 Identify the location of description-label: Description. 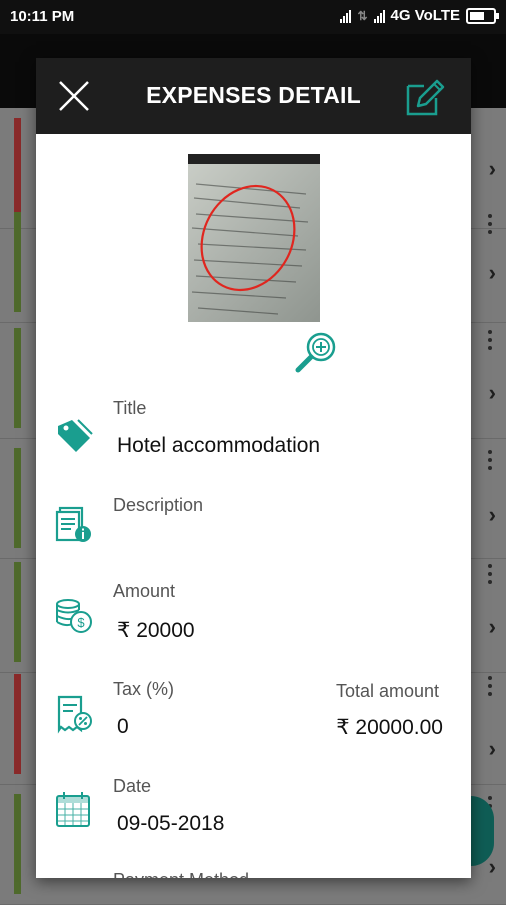
(158, 505).